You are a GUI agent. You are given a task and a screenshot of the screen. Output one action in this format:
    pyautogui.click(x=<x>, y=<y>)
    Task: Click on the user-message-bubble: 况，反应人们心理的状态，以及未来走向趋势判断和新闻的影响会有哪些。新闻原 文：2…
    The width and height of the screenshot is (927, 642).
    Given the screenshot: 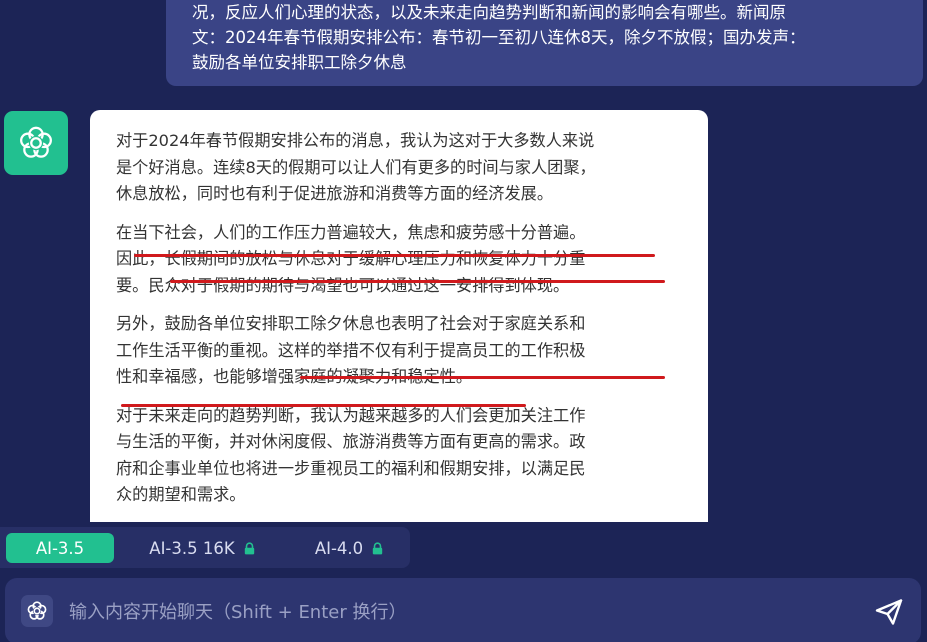 What is the action you would take?
    pyautogui.click(x=544, y=43)
    